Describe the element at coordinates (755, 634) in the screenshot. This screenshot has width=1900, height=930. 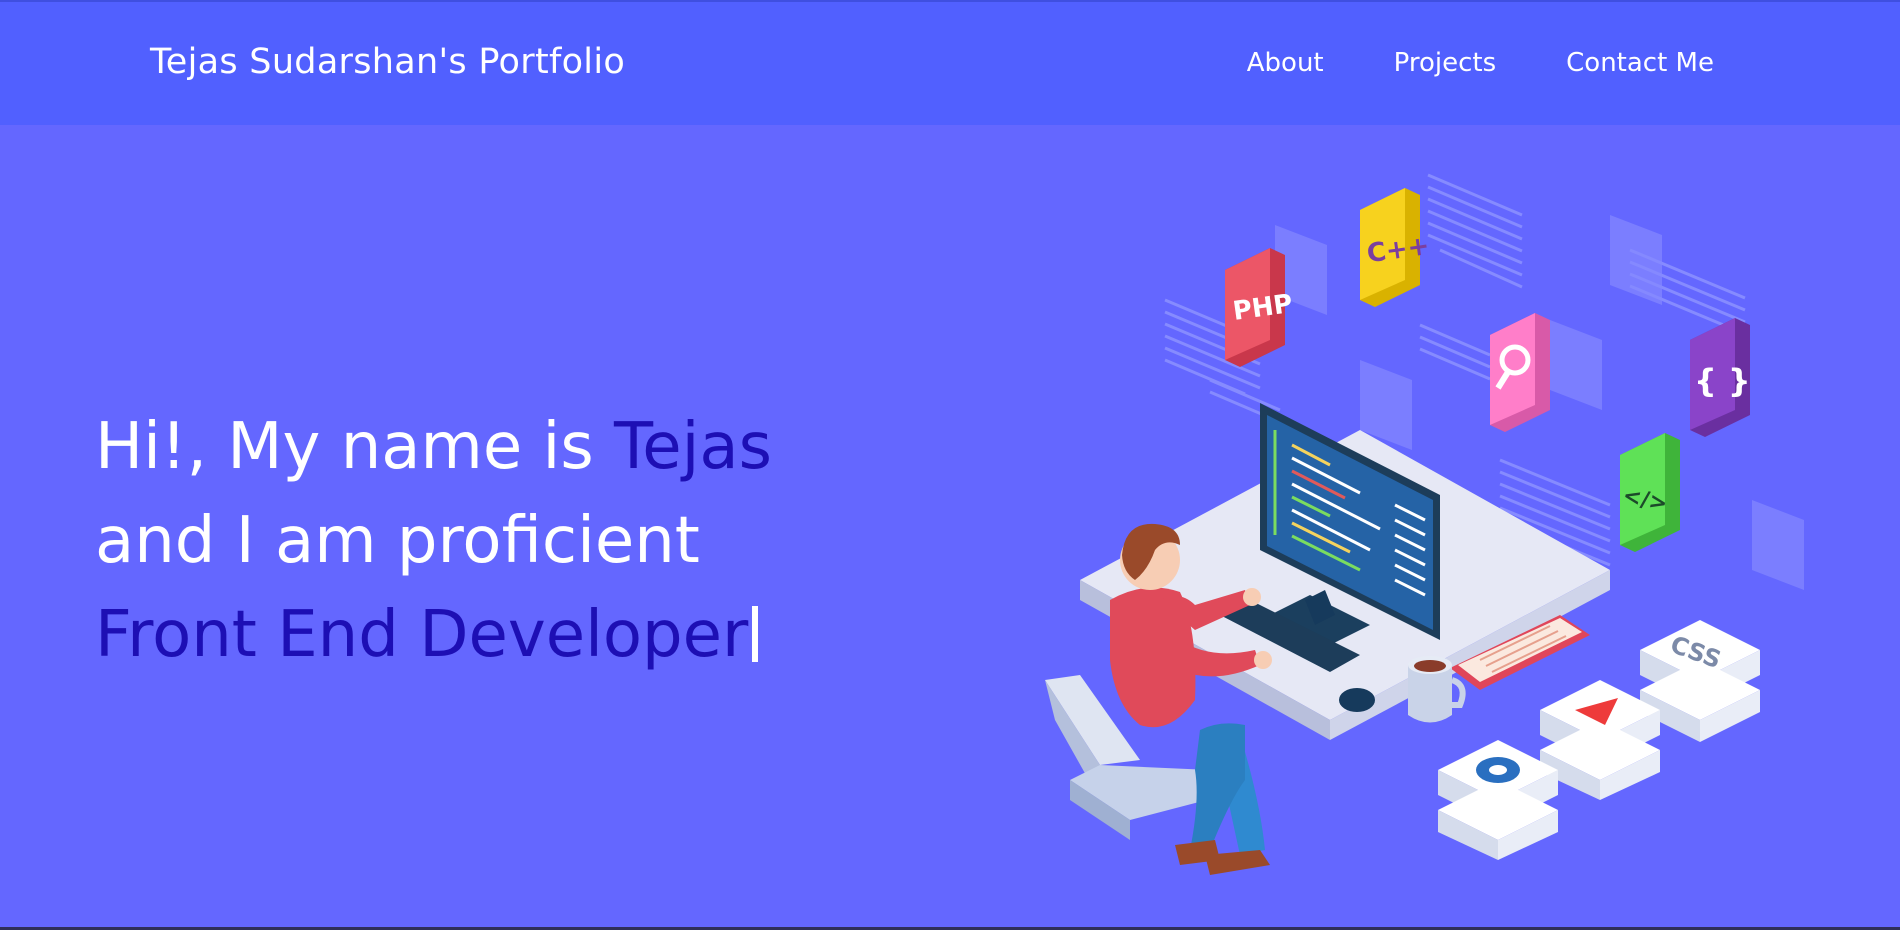
I see `typing-cursor` at that location.